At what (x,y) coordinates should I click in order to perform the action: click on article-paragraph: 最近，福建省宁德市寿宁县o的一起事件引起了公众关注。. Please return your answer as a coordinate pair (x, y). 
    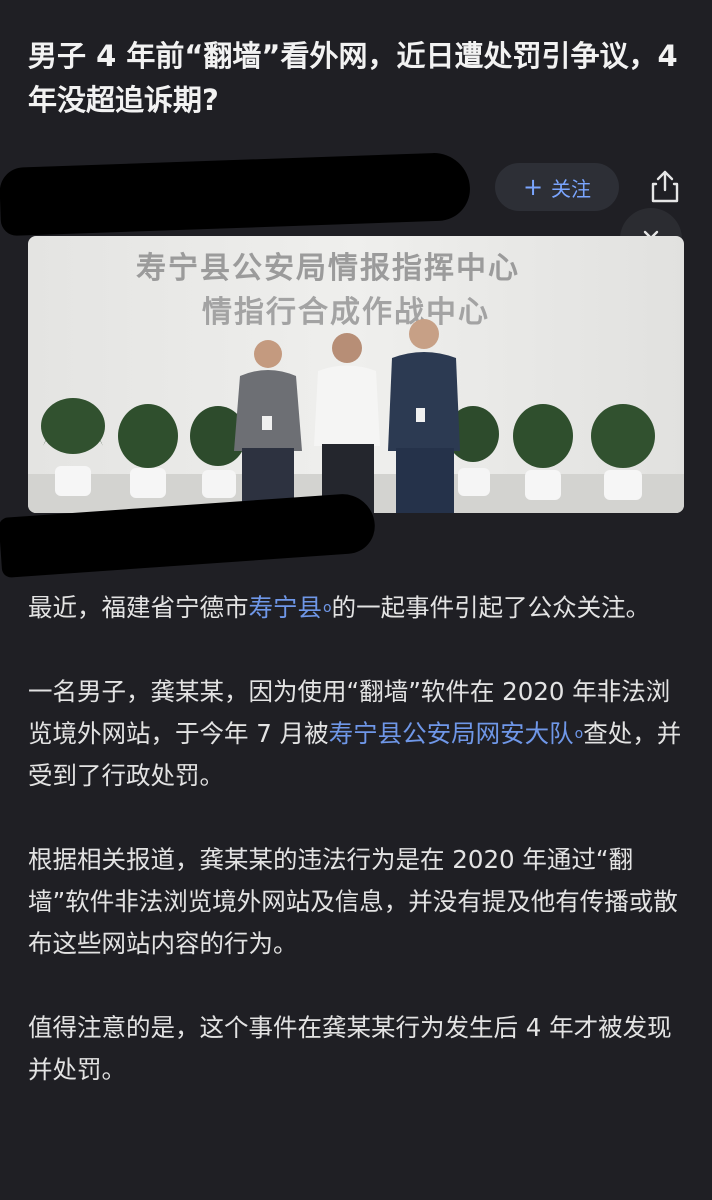
    Looking at the image, I should click on (358, 608).